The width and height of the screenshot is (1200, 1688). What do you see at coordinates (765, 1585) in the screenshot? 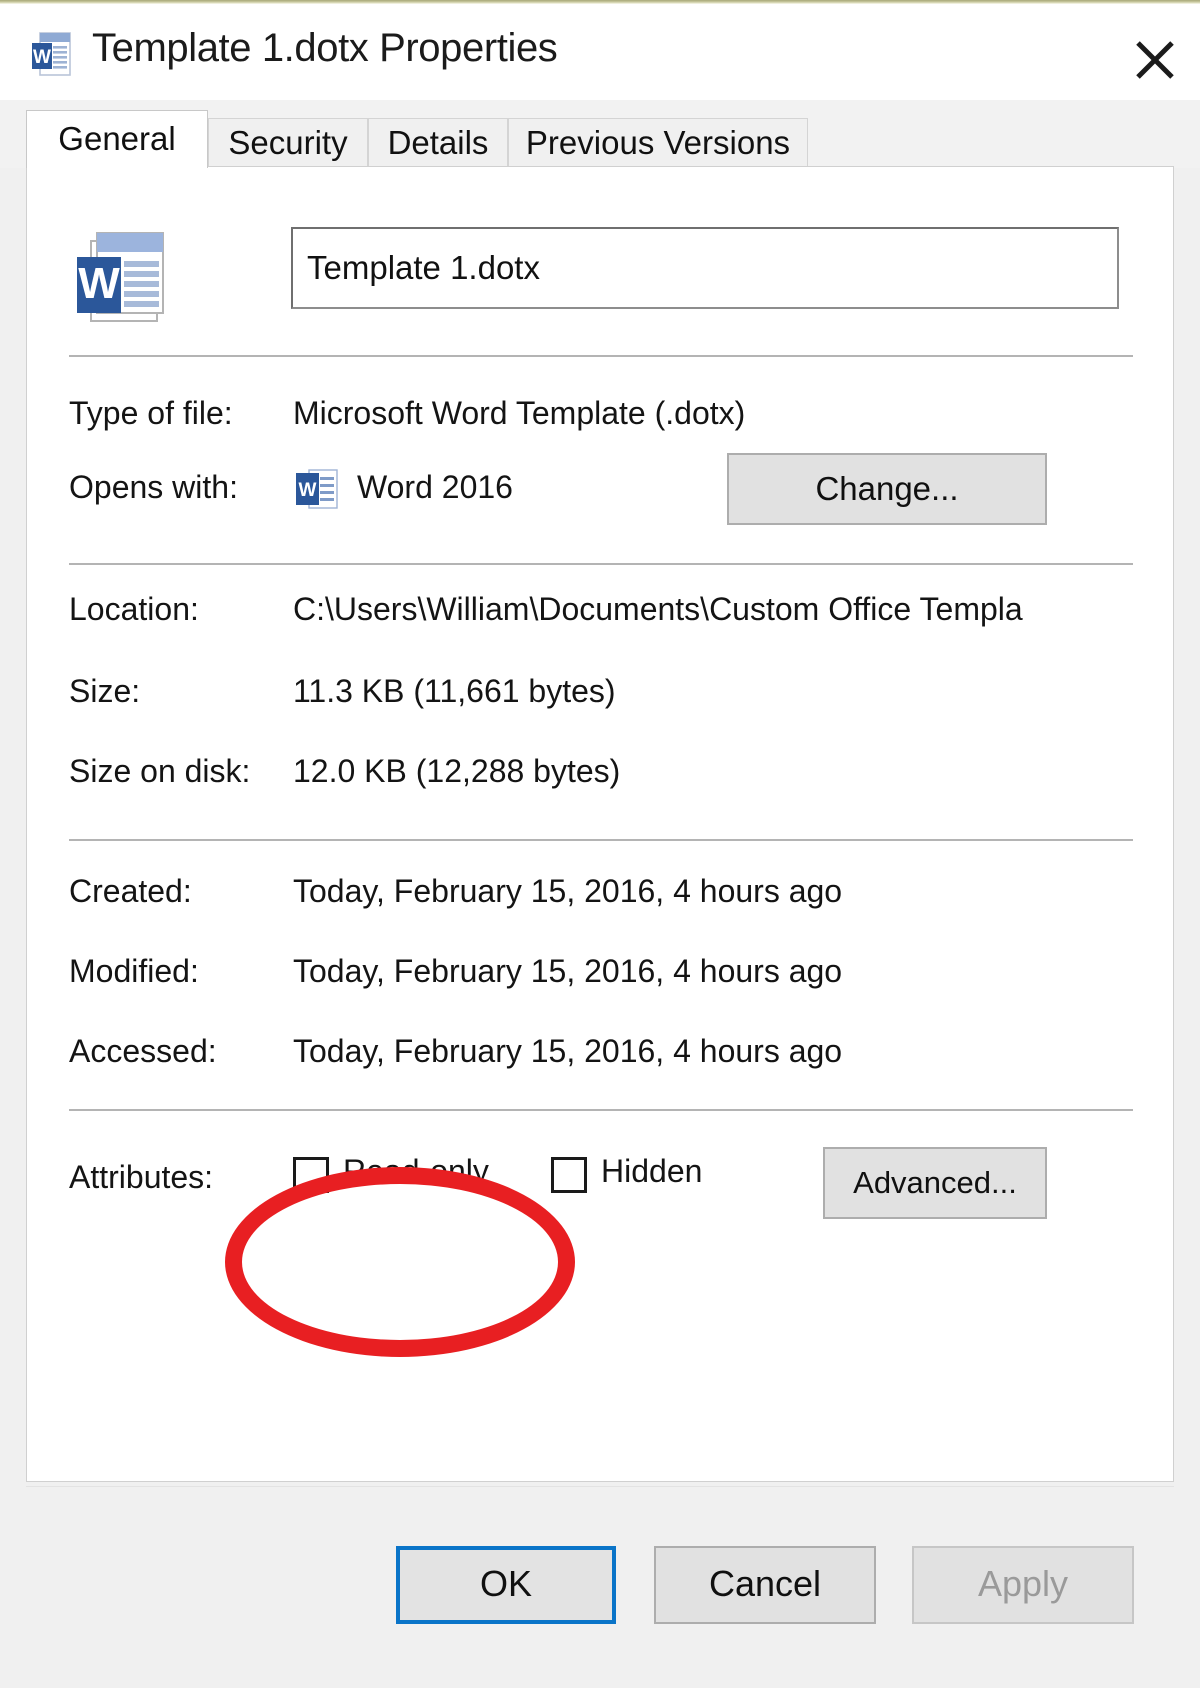
I see `cancel-button: Cancel` at bounding box center [765, 1585].